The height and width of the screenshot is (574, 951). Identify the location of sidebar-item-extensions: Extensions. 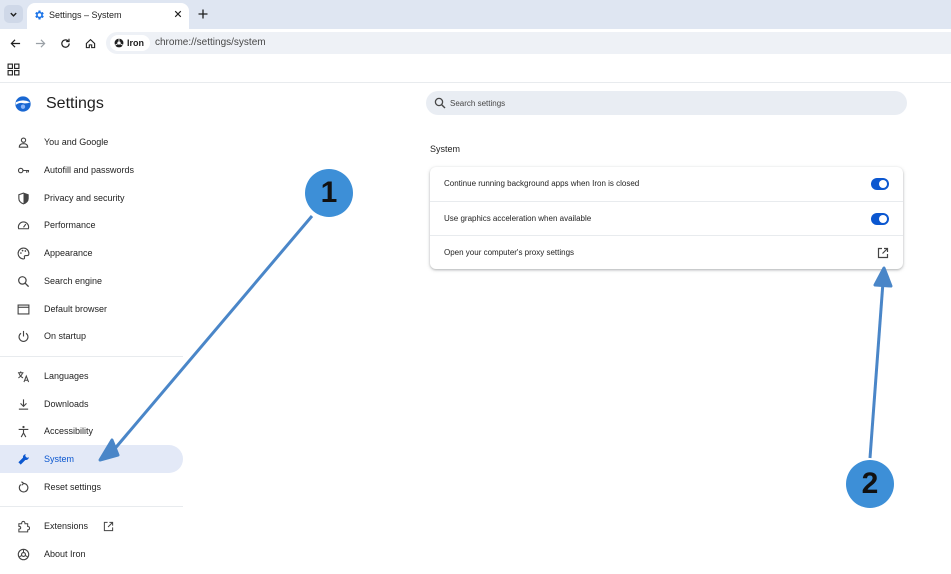
(91, 526).